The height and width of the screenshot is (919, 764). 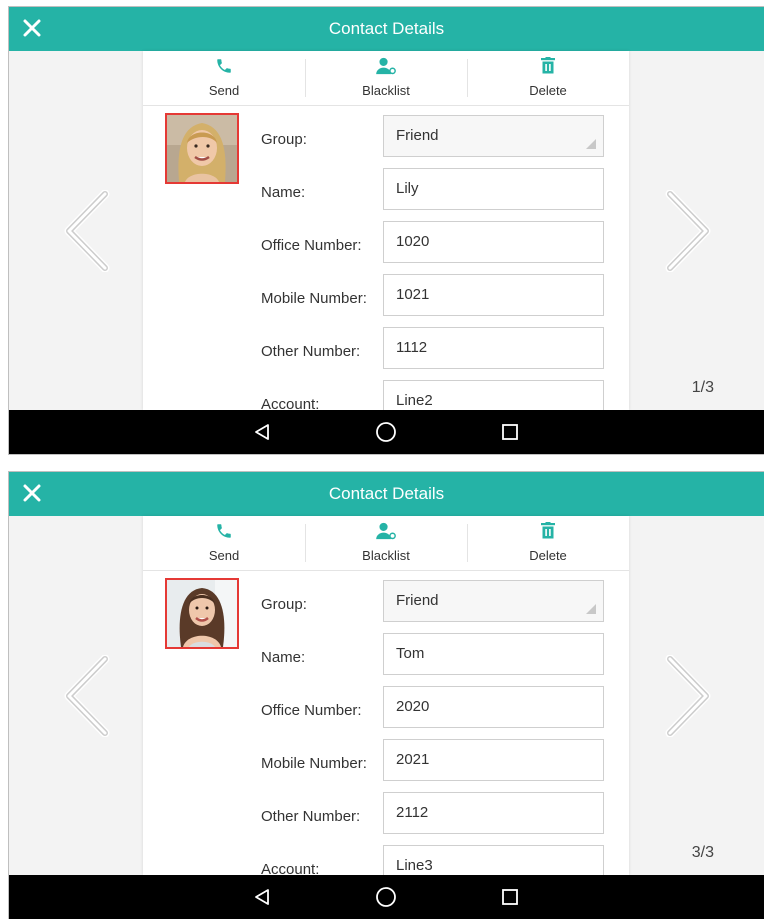 I want to click on account-field: Line2, so click(x=493, y=395).